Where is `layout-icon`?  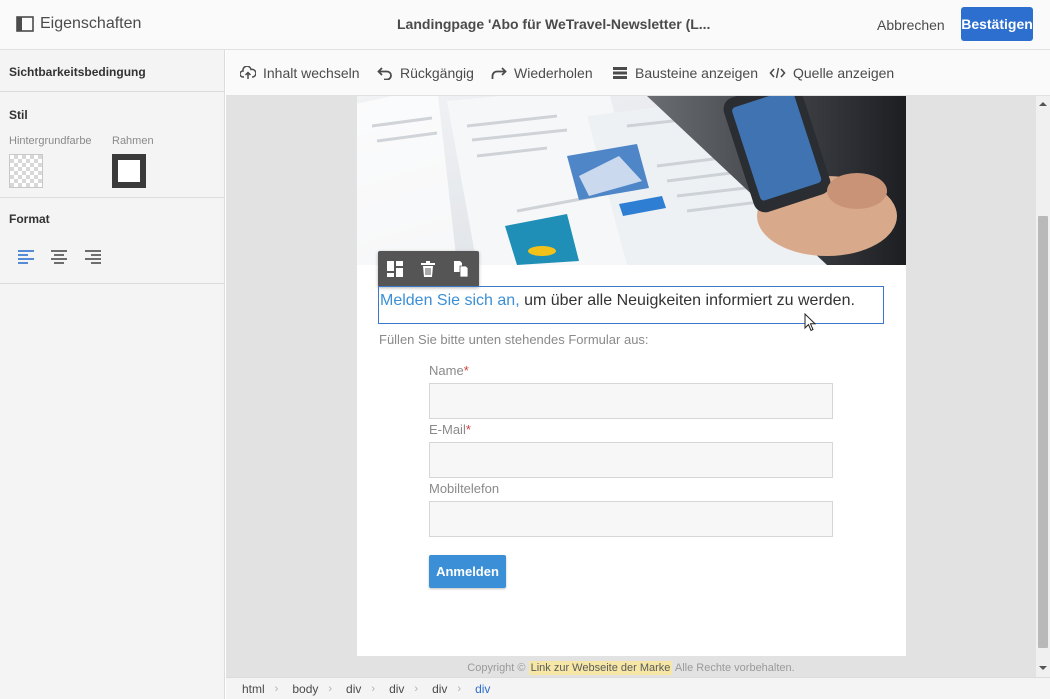
layout-icon is located at coordinates (395, 269).